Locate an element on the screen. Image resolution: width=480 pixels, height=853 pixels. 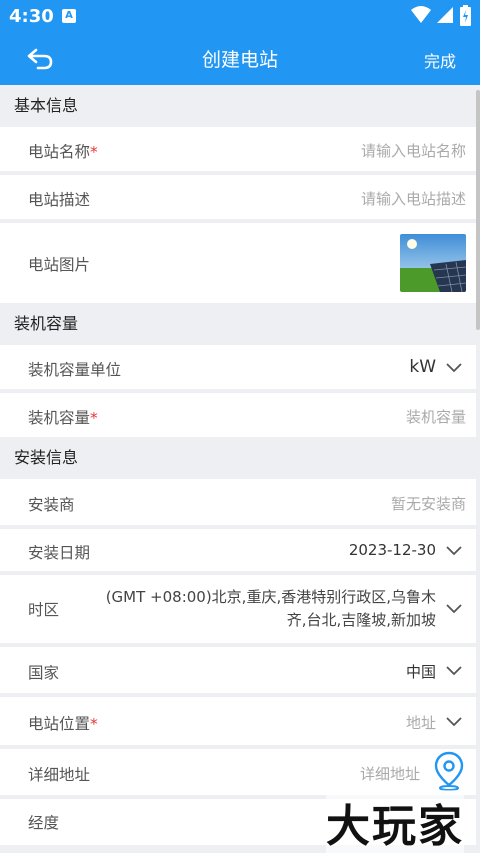
installer-label: 安装商 is located at coordinates (51, 505).